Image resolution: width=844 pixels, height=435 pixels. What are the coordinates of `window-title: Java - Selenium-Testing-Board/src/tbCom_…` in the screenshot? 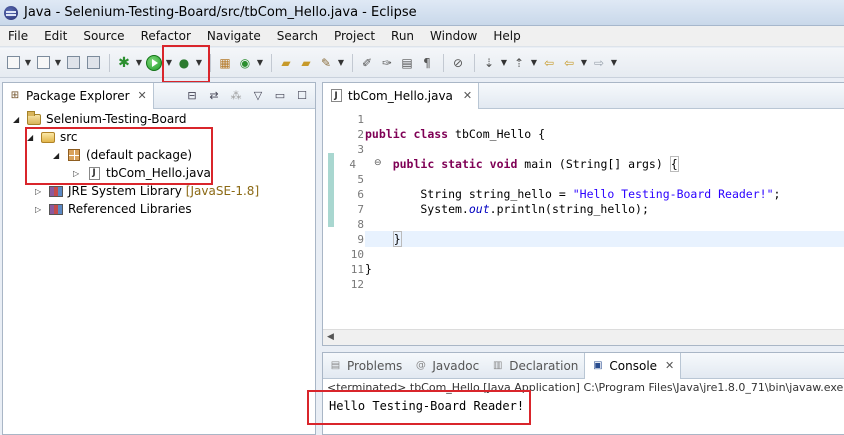 It's located at (220, 12).